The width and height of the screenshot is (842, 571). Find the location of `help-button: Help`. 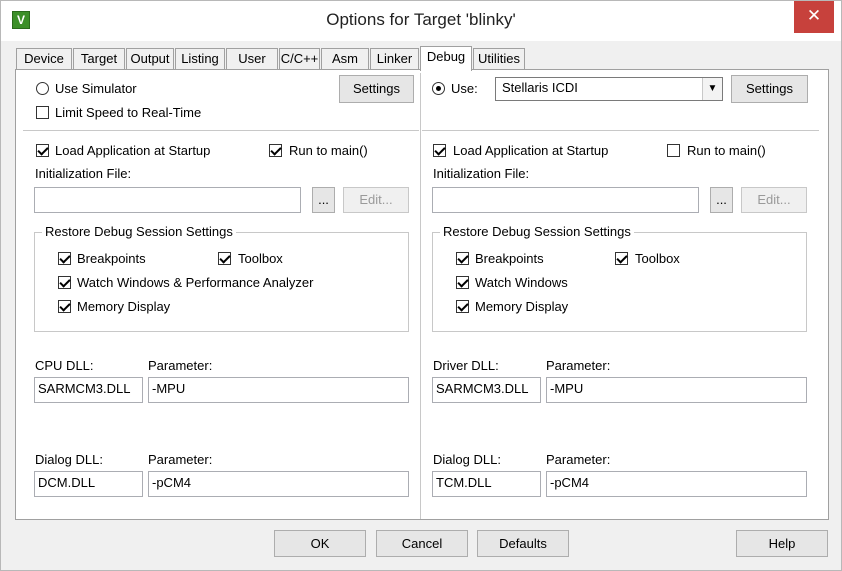

help-button: Help is located at coordinates (782, 543).